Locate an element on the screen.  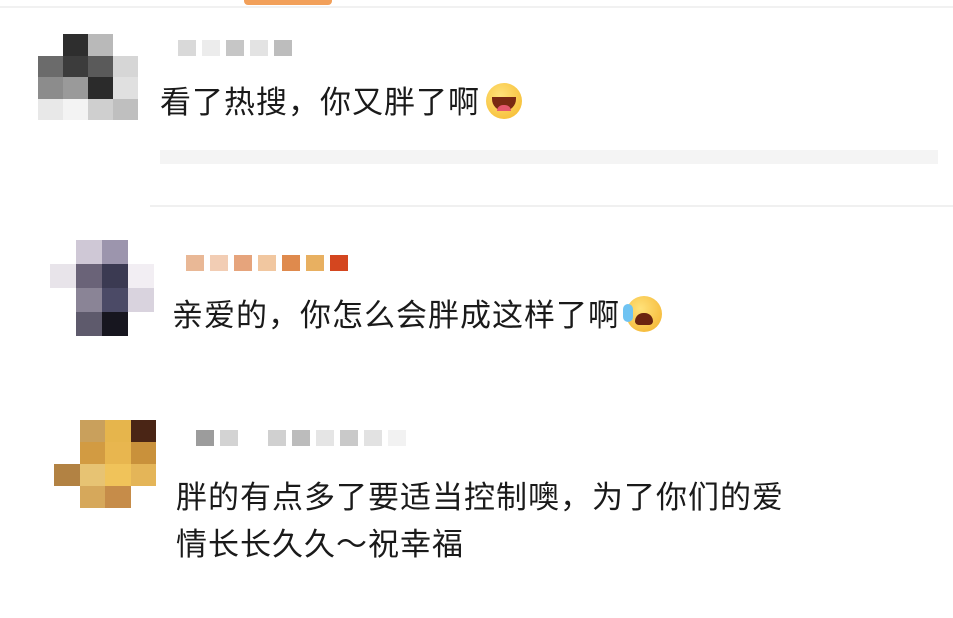
active-tab-indicator is located at coordinates (288, 2).